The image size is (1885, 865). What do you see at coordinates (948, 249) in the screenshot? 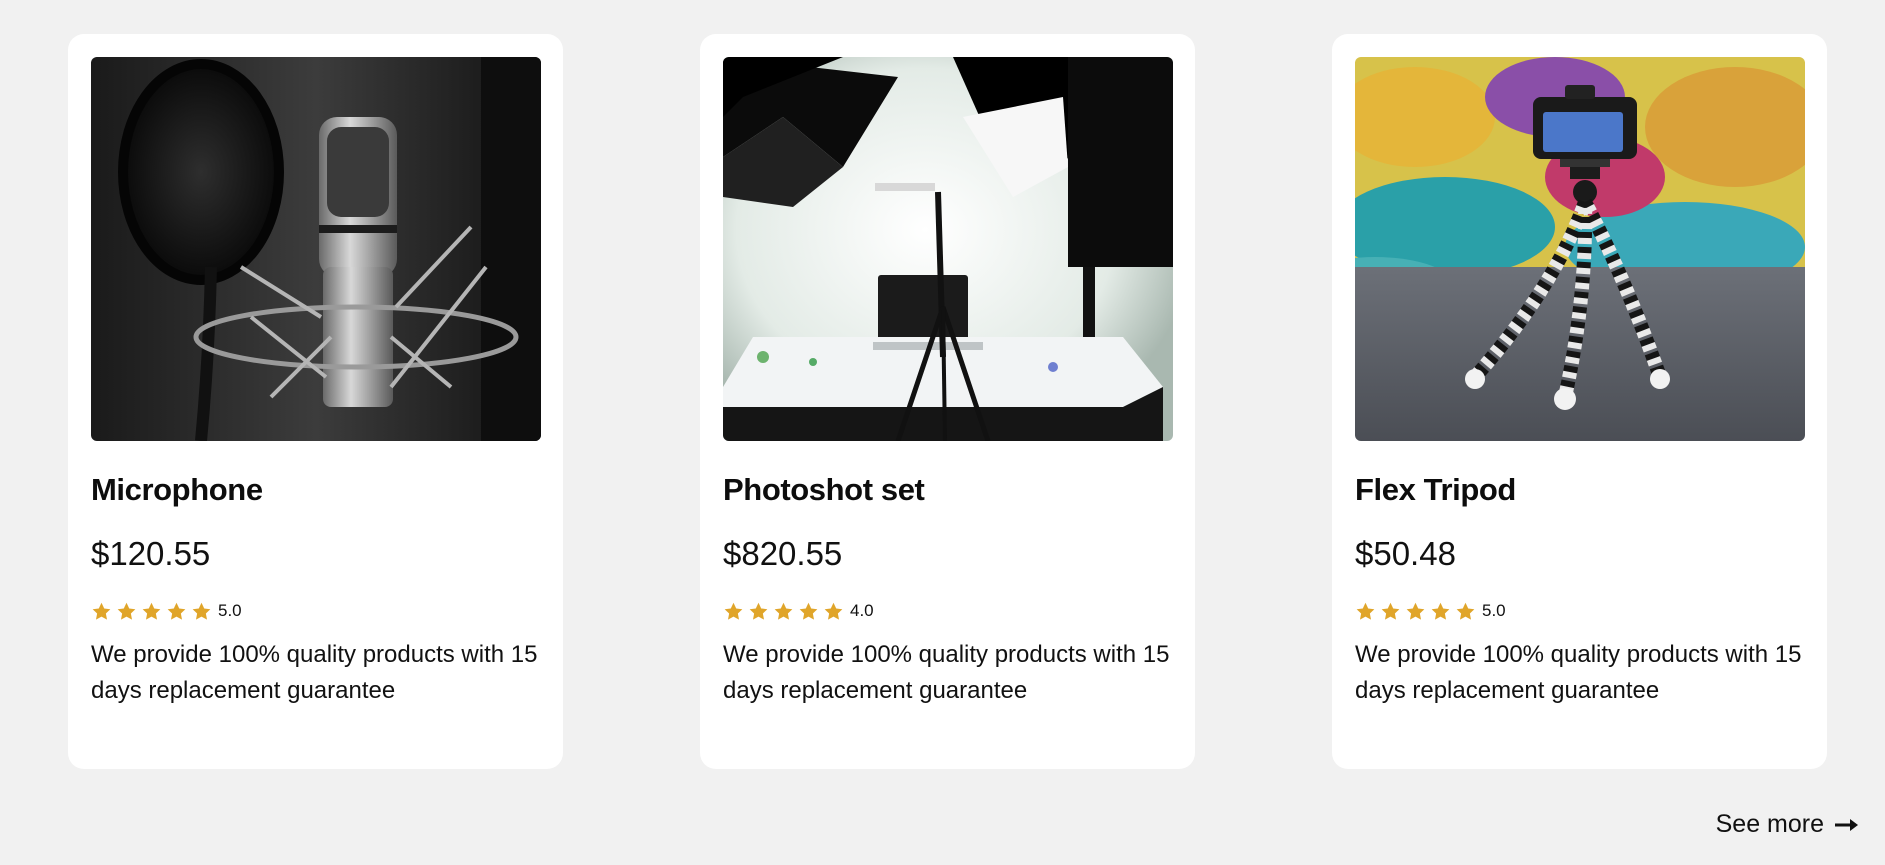
I see `photo-studio-image` at bounding box center [948, 249].